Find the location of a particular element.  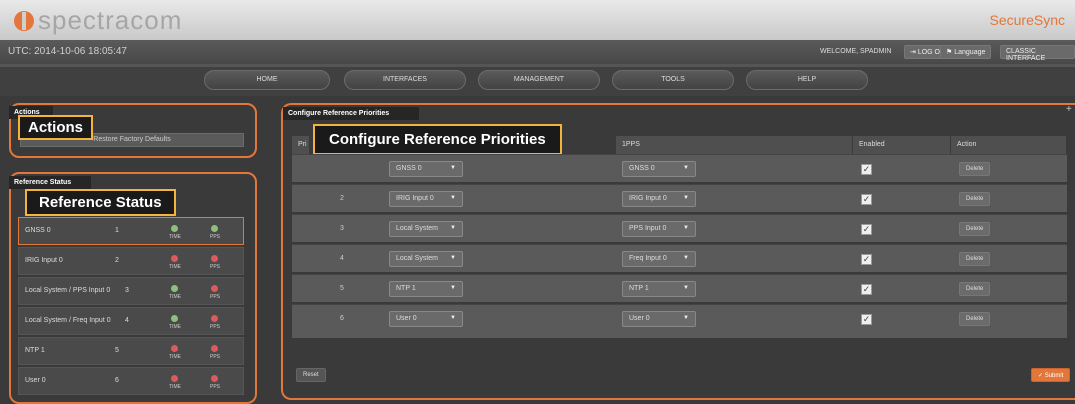

reset-button: Reset is located at coordinates (311, 375).